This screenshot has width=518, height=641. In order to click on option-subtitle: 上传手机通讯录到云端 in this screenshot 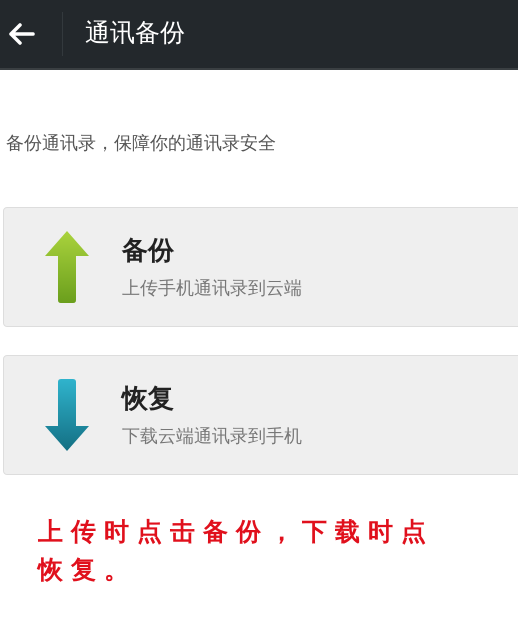, I will do `click(212, 288)`.